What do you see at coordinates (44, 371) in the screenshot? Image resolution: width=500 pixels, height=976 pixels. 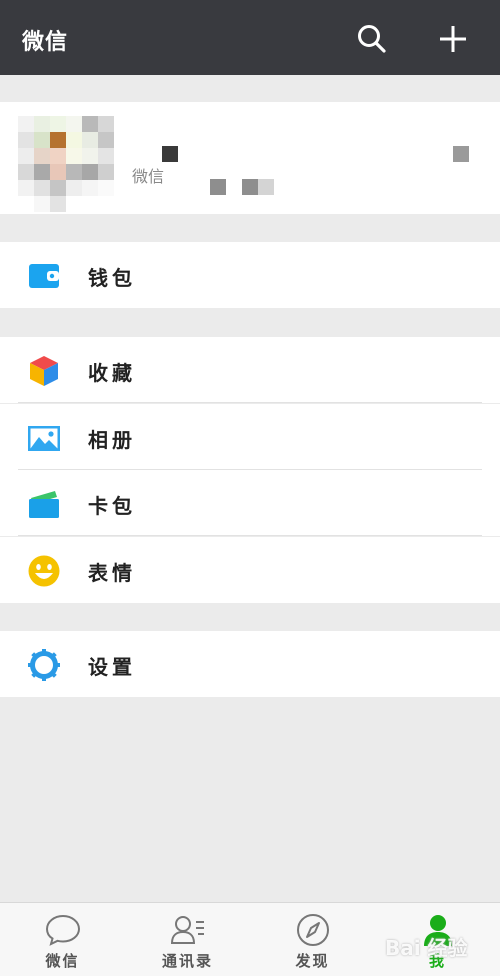 I see `cube-icon` at bounding box center [44, 371].